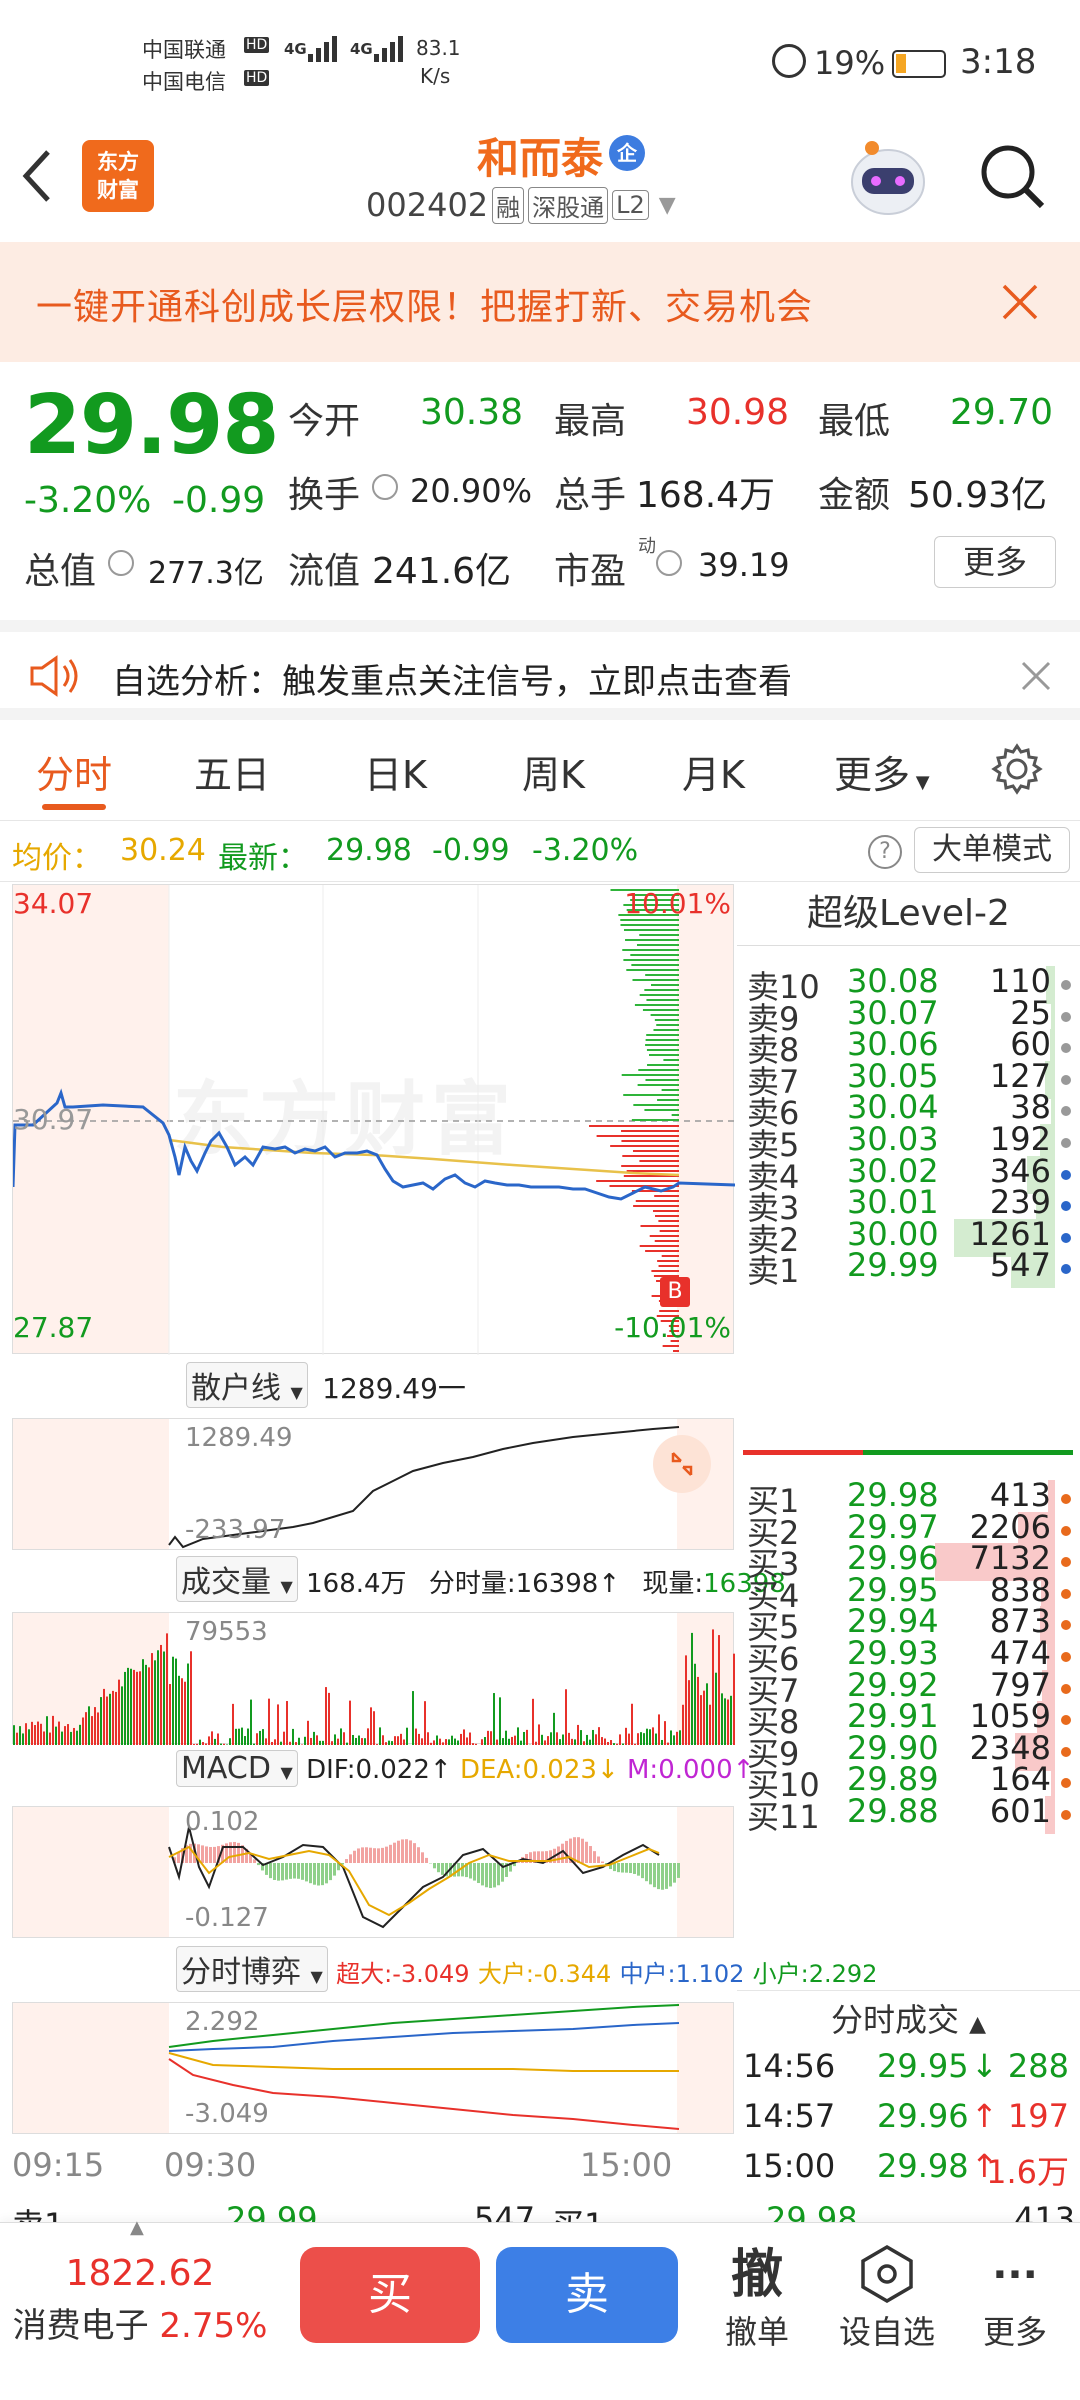  What do you see at coordinates (675, 1292) in the screenshot?
I see `buy-signal-marker: B` at bounding box center [675, 1292].